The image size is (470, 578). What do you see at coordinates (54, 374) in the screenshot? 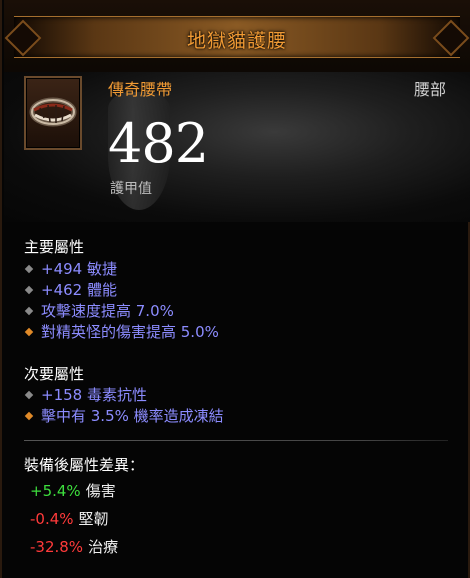
I see `secondary-attributes-heading: 次要屬性` at bounding box center [54, 374].